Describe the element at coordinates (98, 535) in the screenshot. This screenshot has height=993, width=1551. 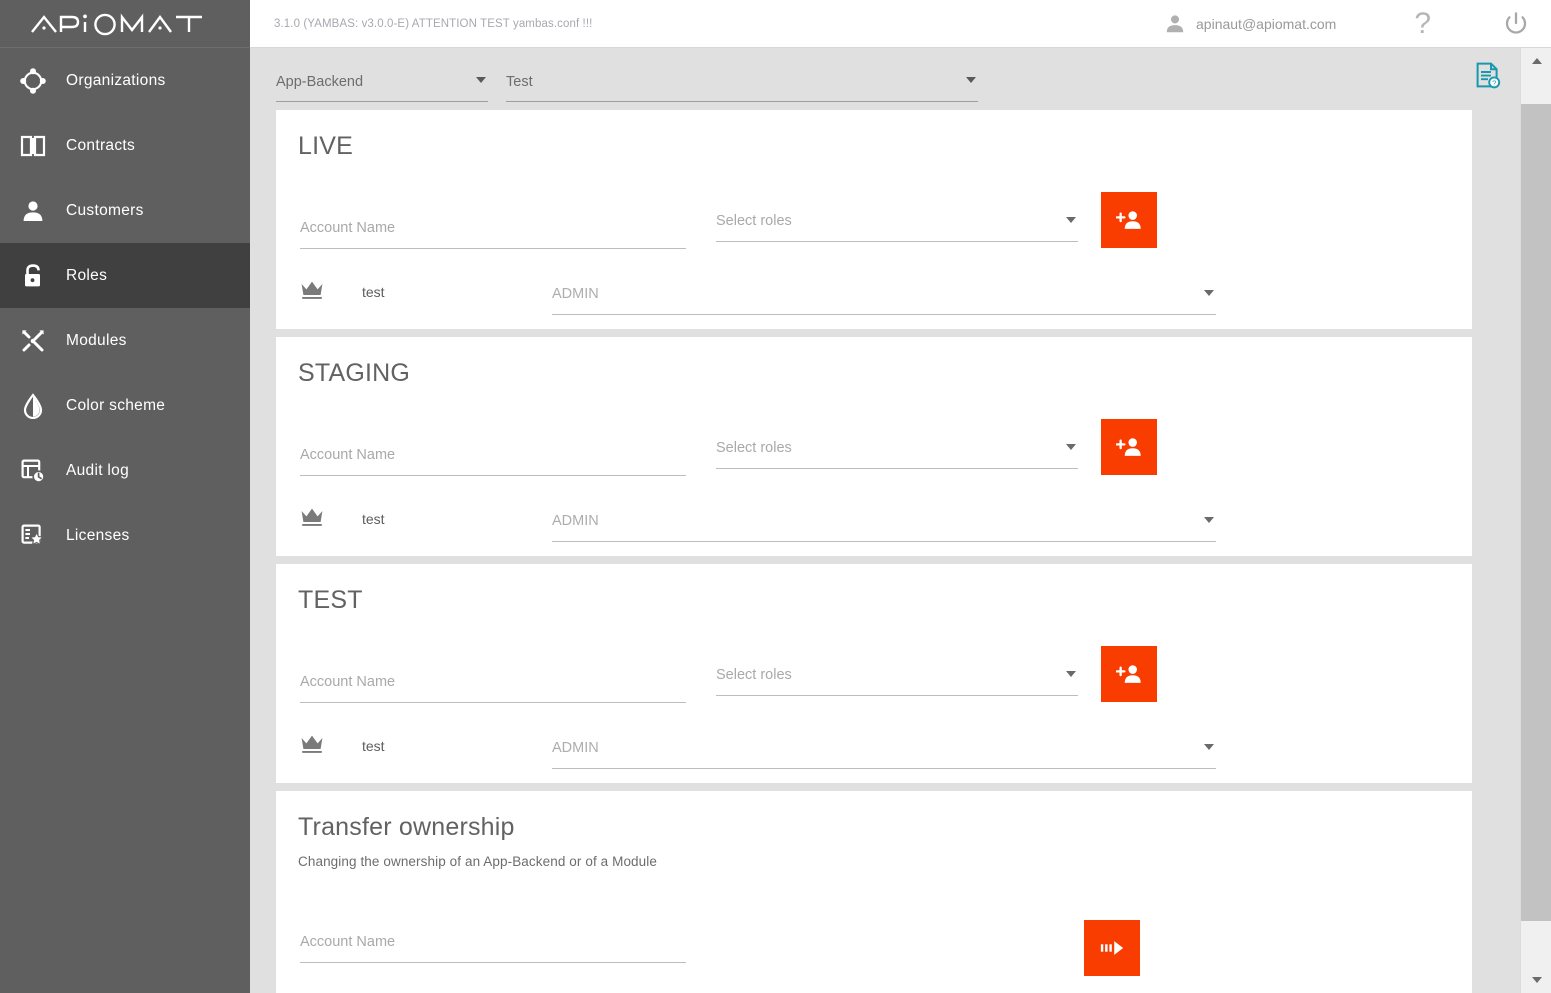
I see `sidebar-item-label: Licenses` at that location.